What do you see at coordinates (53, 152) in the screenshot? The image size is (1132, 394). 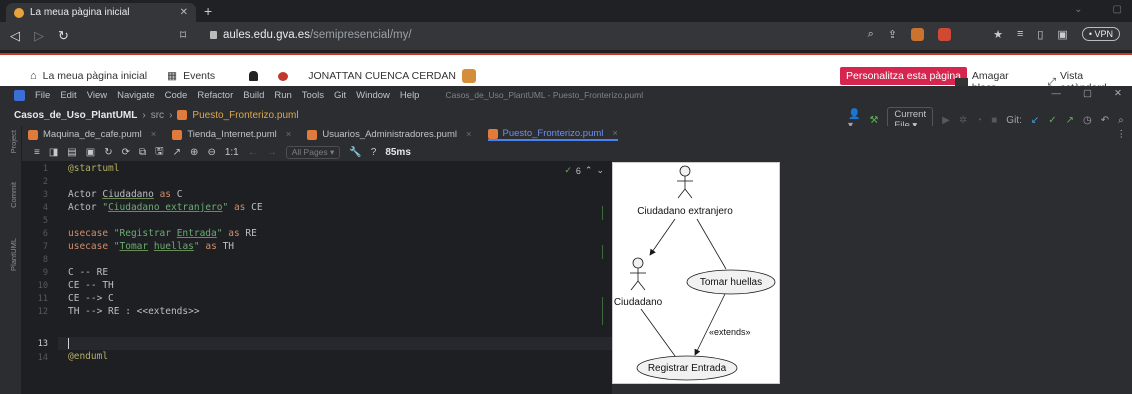 I see `layout-editor-preview-icon: ◨` at bounding box center [53, 152].